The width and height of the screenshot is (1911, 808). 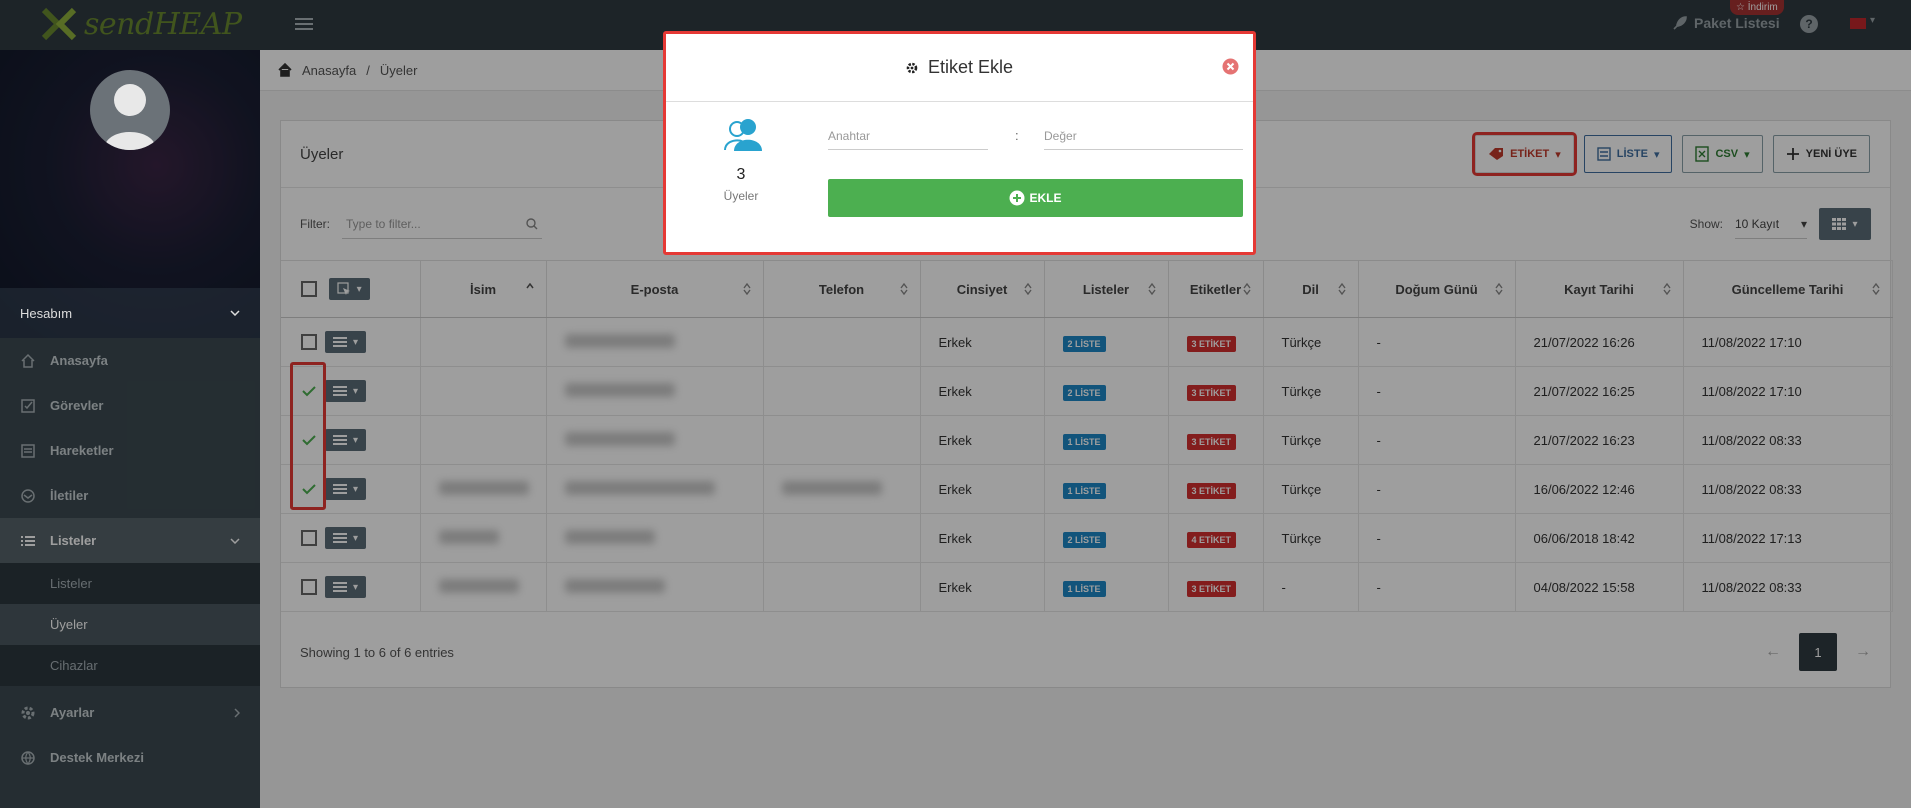 I want to click on avatar, so click(x=130, y=110).